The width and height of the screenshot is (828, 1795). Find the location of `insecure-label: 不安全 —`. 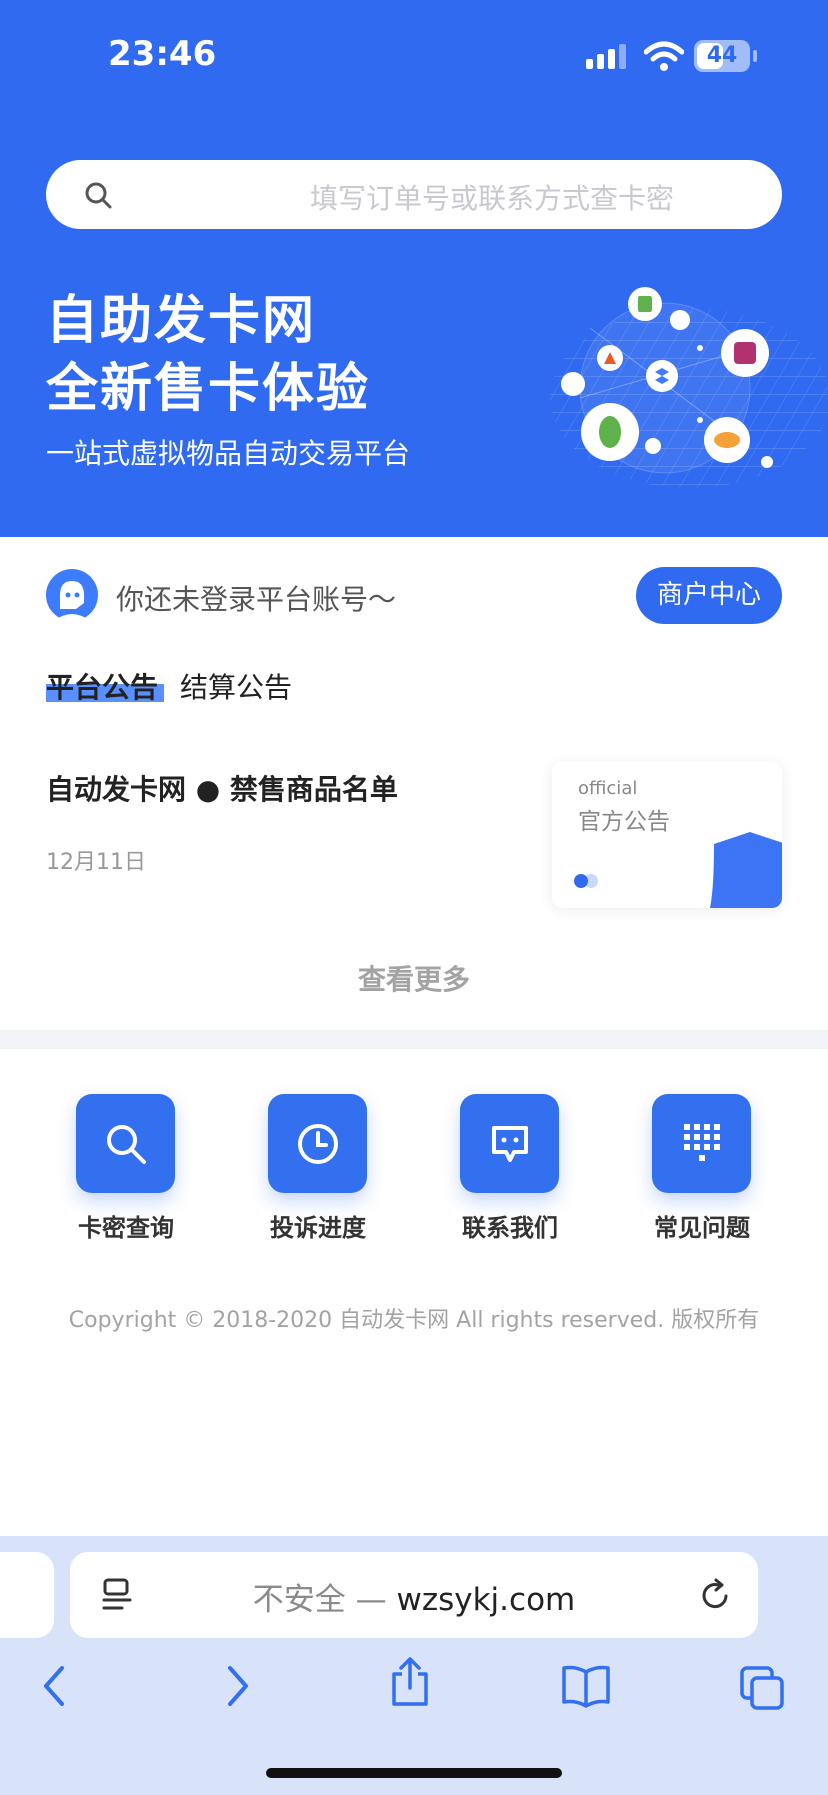

insecure-label: 不安全 — is located at coordinates (324, 1600).